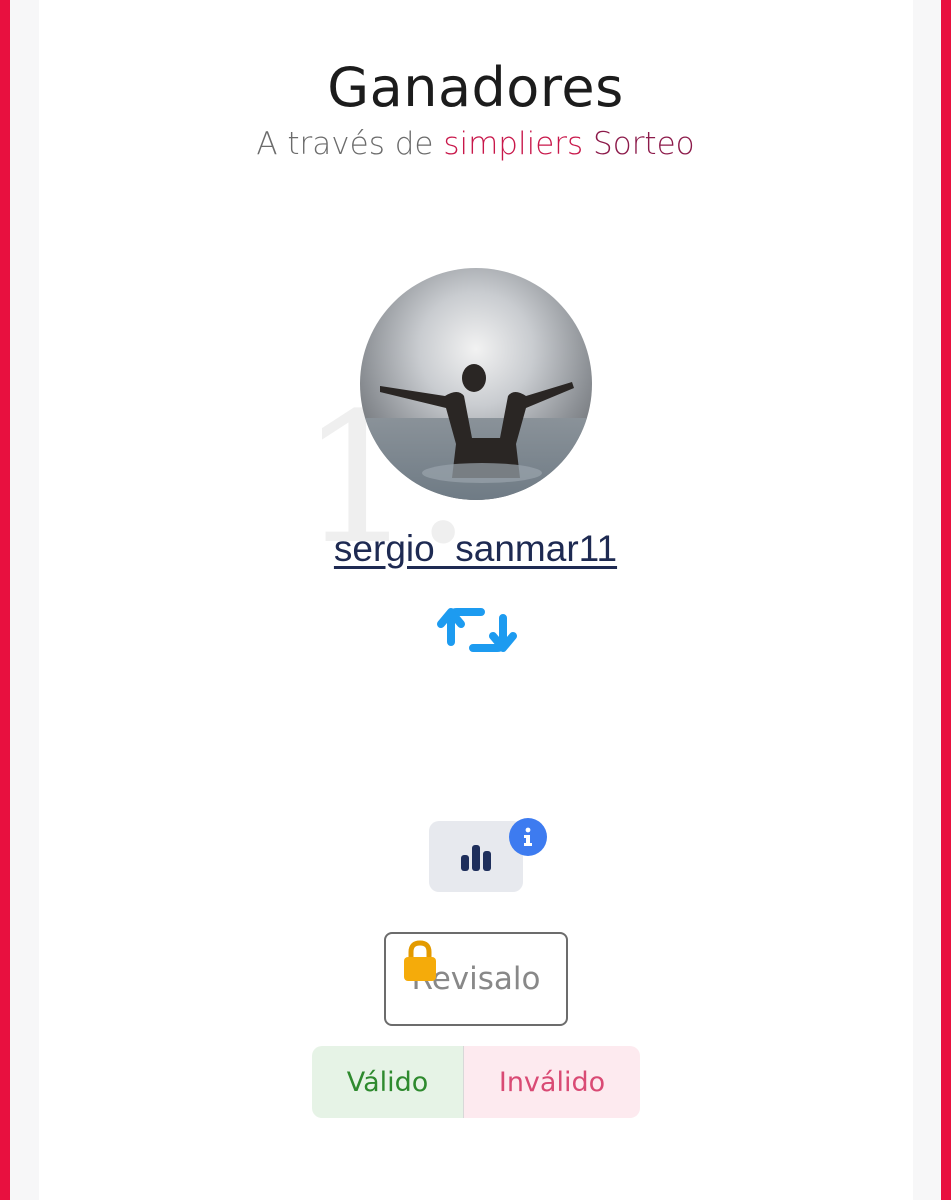 Image resolution: width=951 pixels, height=1200 pixels. What do you see at coordinates (475, 549) in the screenshot?
I see `winner-username-link: sergio_sanmar11` at bounding box center [475, 549].